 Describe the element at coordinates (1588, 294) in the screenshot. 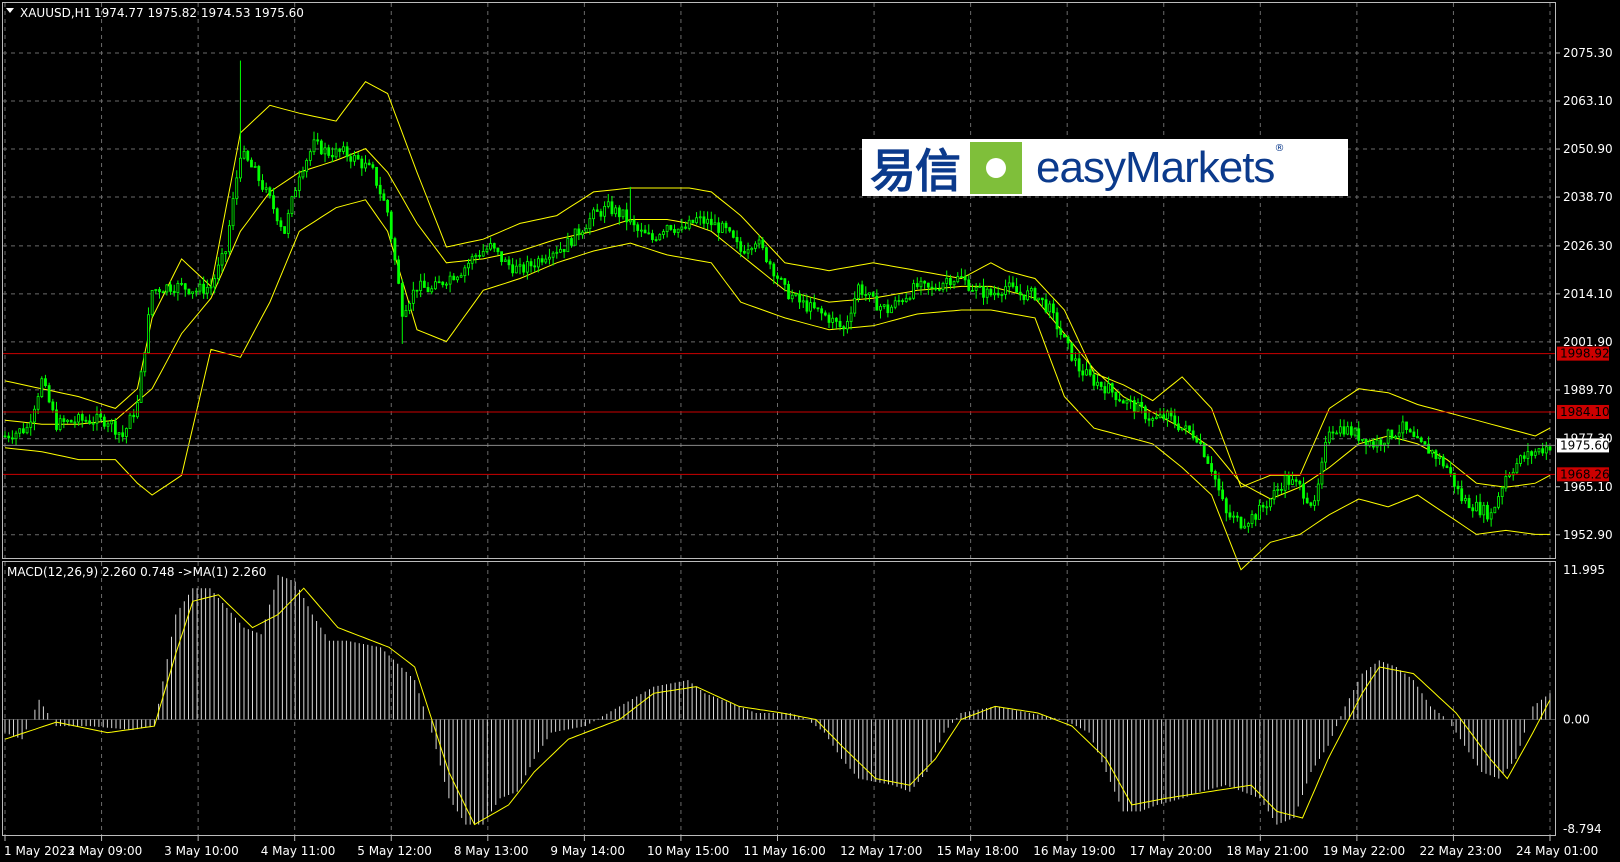

I see `price-tick-label: 2014.10` at that location.